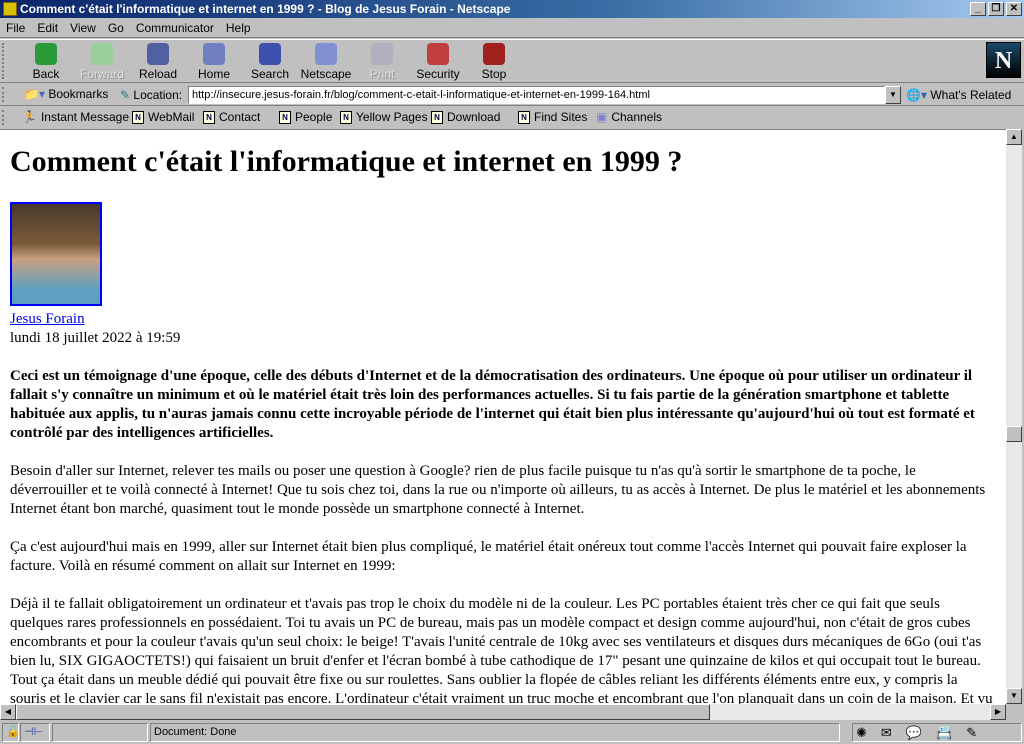 The height and width of the screenshot is (744, 1024). What do you see at coordinates (602, 117) in the screenshot?
I see `channels-icon: ▣` at bounding box center [602, 117].